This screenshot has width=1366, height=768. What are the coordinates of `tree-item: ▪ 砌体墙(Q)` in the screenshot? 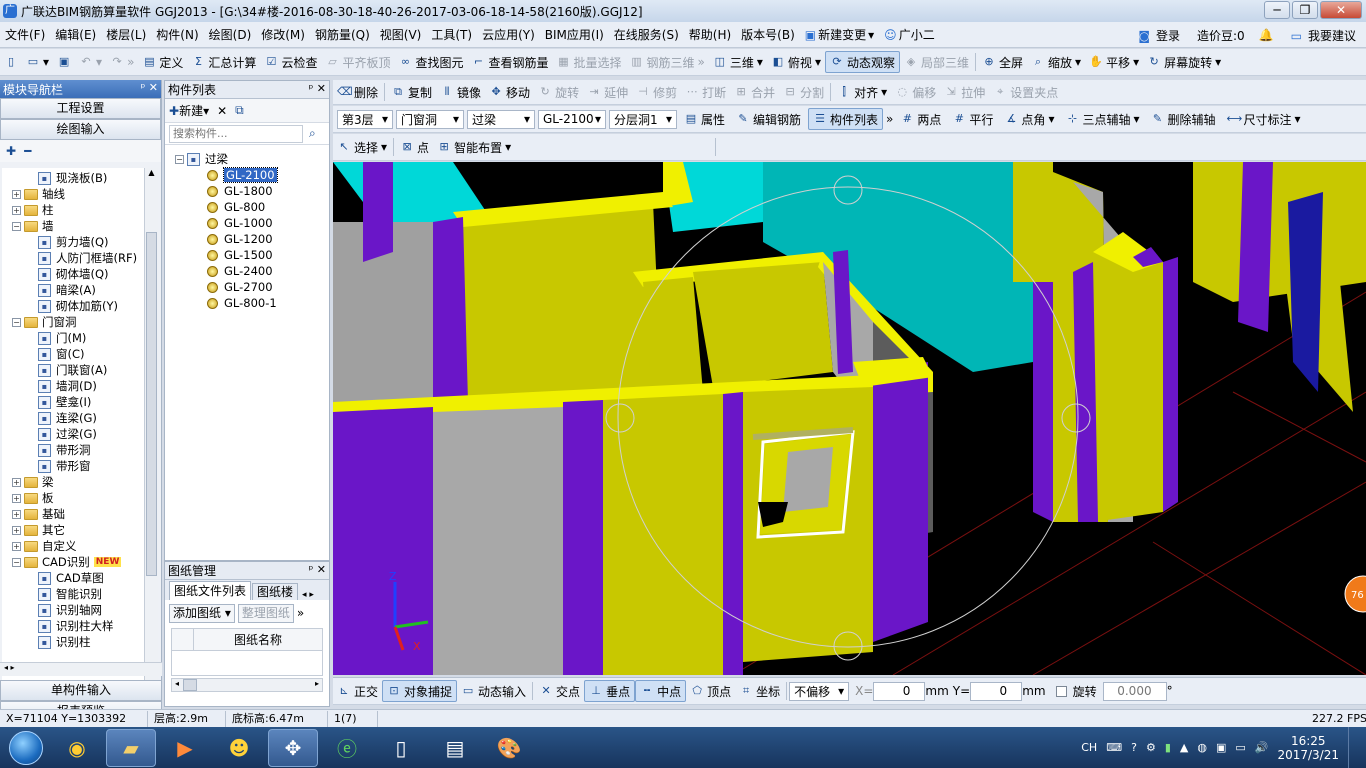 It's located at (73, 274).